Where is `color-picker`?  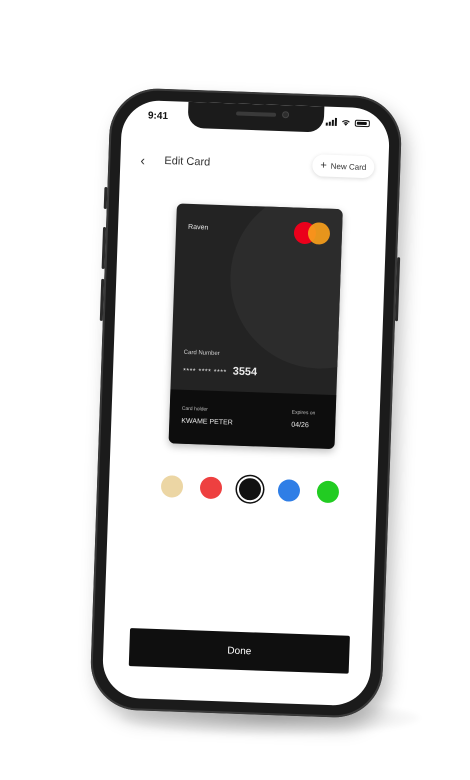 color-picker is located at coordinates (250, 489).